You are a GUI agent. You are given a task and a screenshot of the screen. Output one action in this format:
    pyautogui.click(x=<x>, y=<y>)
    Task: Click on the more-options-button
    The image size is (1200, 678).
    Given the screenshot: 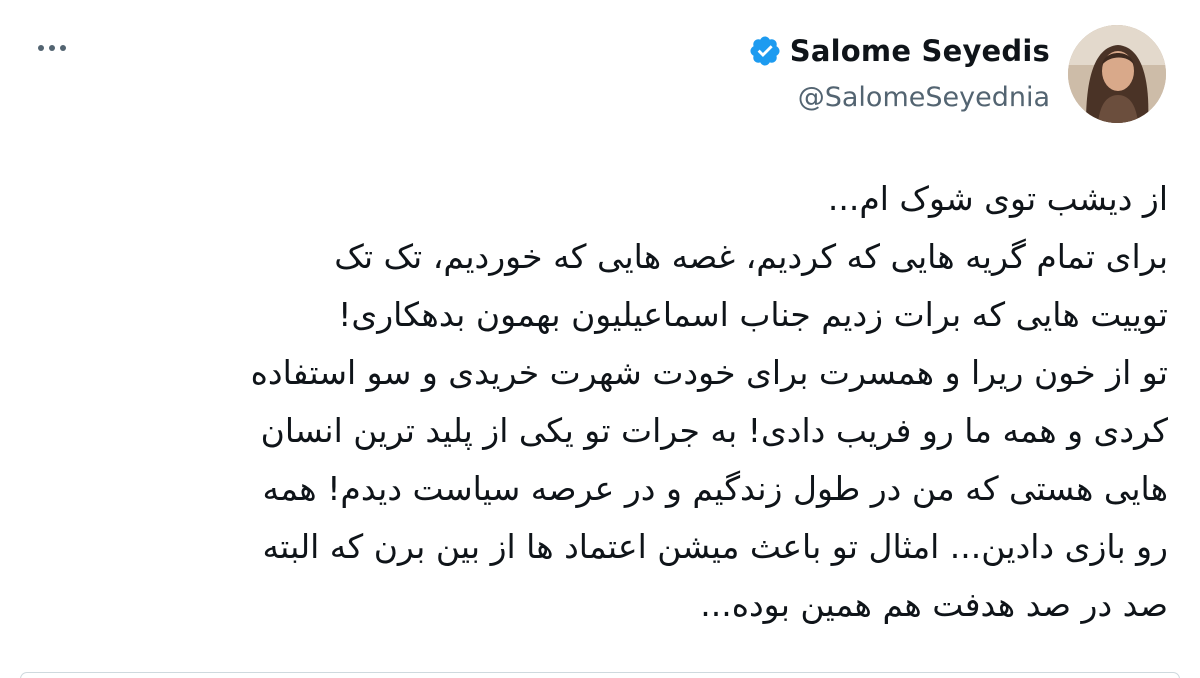 What is the action you would take?
    pyautogui.click(x=52, y=48)
    